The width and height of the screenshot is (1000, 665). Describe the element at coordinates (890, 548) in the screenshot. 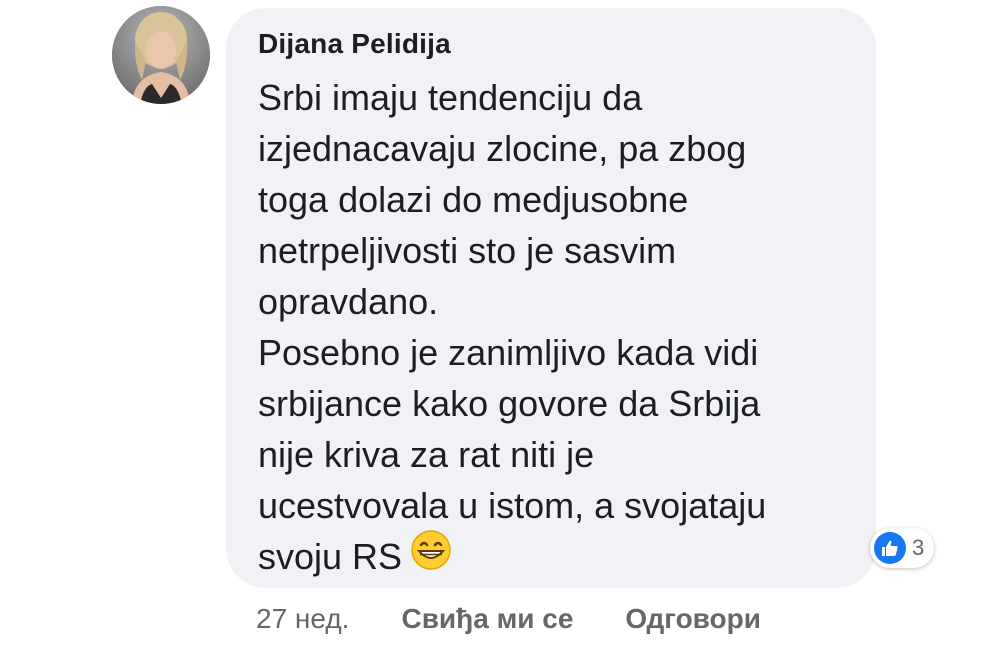

I see `like-icon` at that location.